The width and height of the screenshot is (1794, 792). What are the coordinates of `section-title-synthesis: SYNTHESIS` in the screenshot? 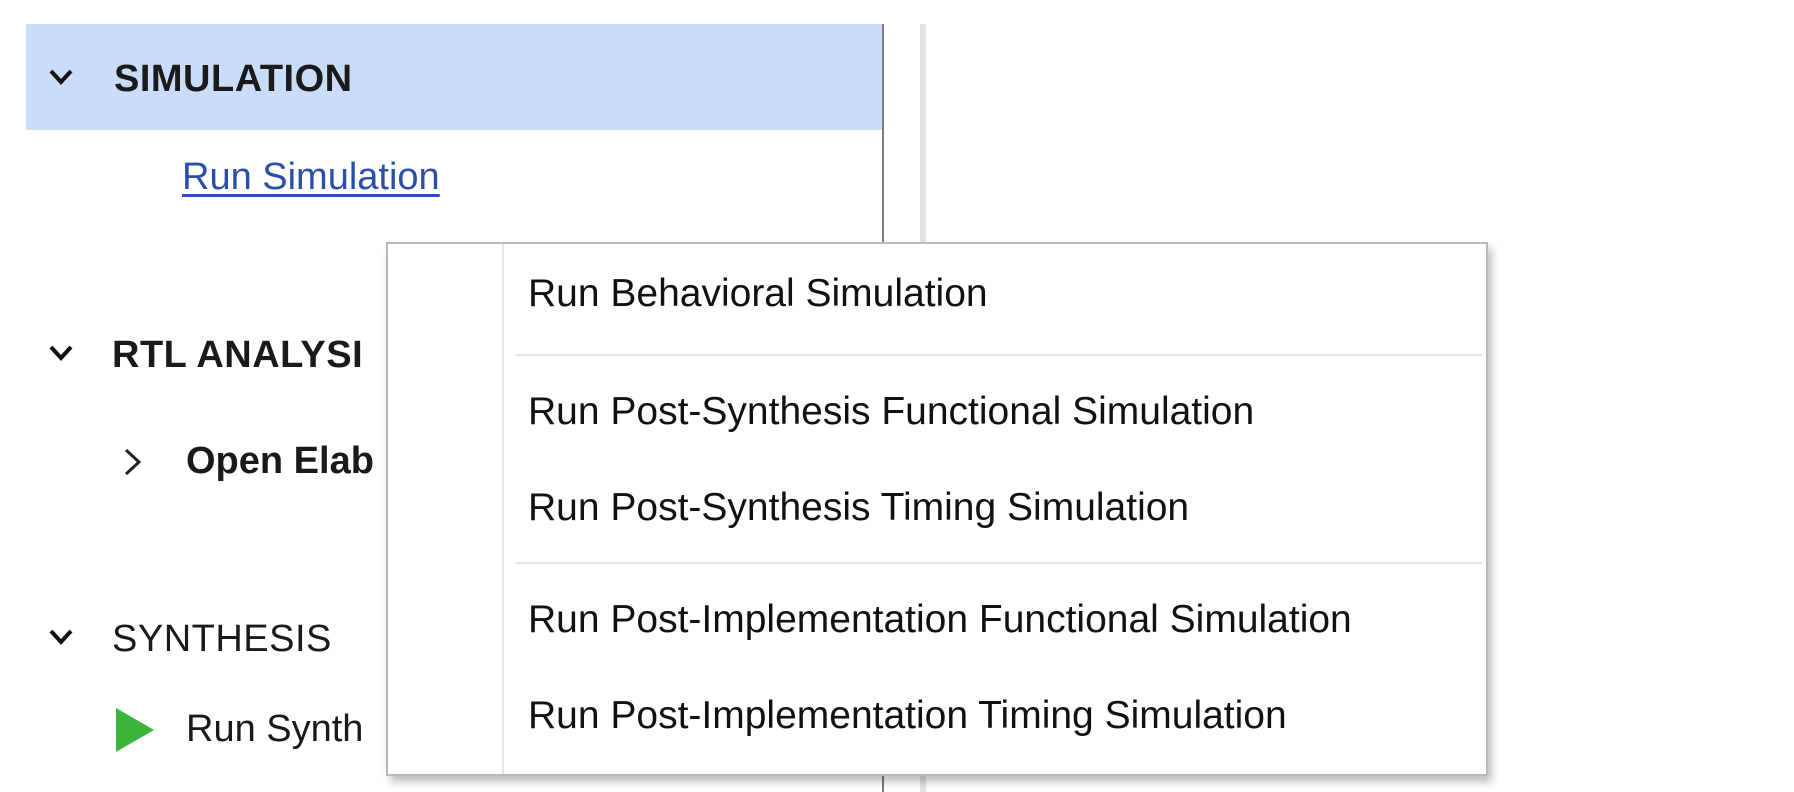 It's located at (222, 639).